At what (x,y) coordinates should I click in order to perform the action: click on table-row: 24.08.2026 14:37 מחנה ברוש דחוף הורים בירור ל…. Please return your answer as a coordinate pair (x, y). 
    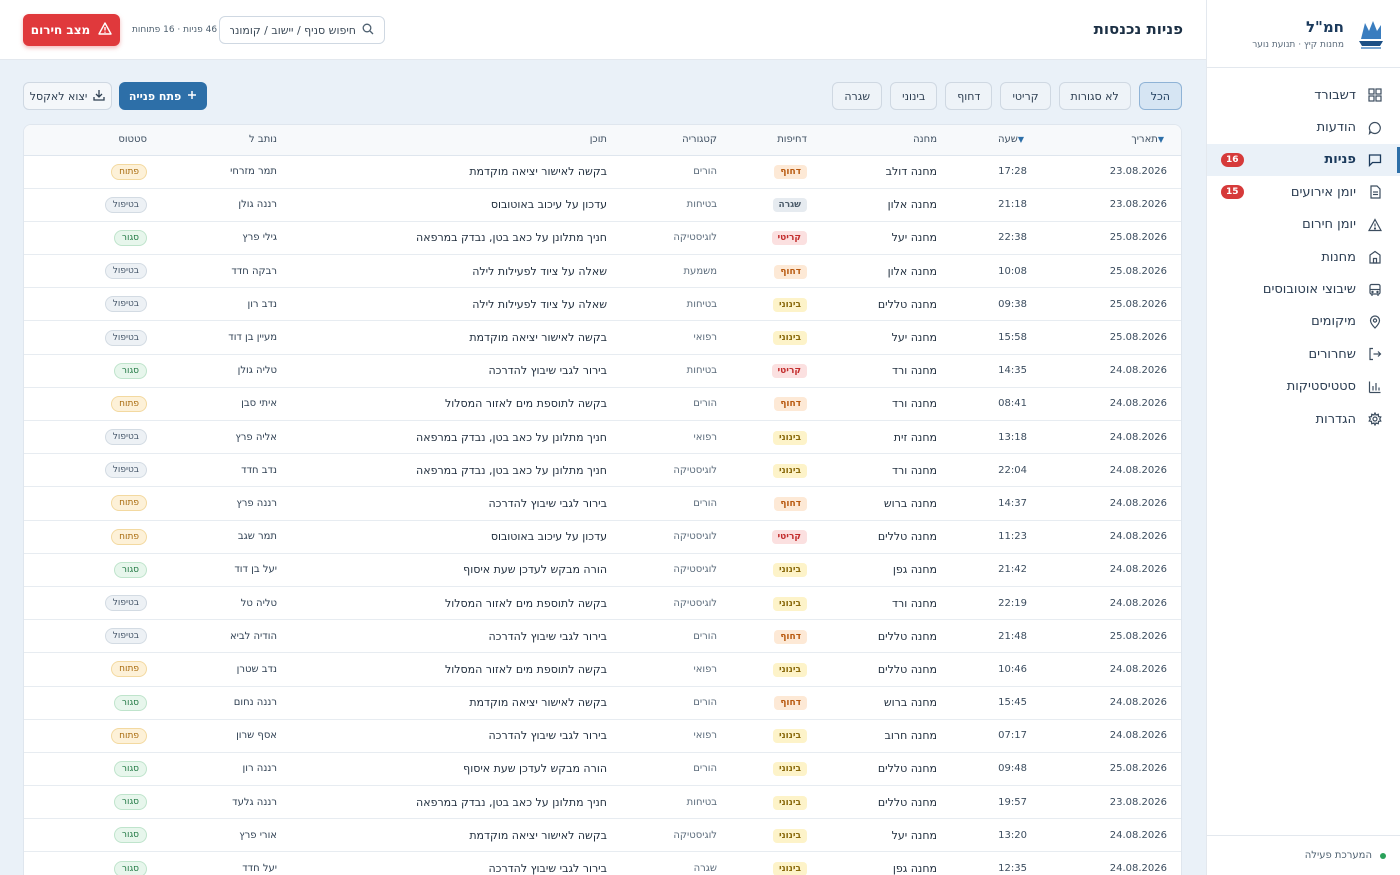
    Looking at the image, I should click on (602, 504).